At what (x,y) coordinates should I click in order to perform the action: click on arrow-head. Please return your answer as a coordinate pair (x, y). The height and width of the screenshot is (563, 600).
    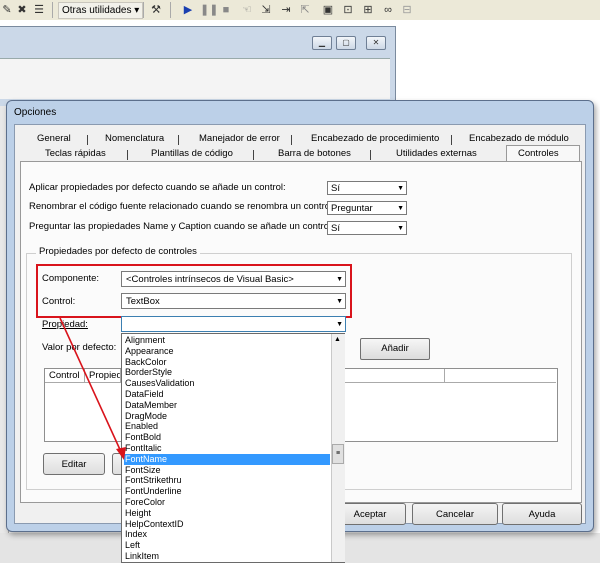
    Looking at the image, I should click on (121, 453).